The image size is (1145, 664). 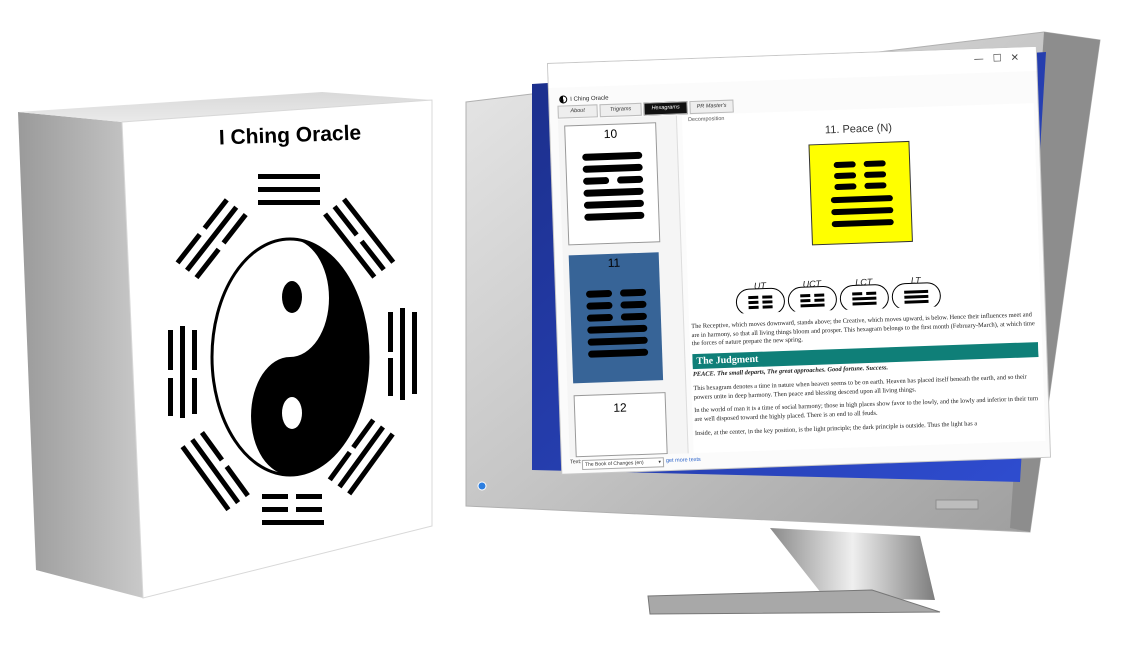 What do you see at coordinates (617, 323) in the screenshot?
I see `hexagram-11-icon` at bounding box center [617, 323].